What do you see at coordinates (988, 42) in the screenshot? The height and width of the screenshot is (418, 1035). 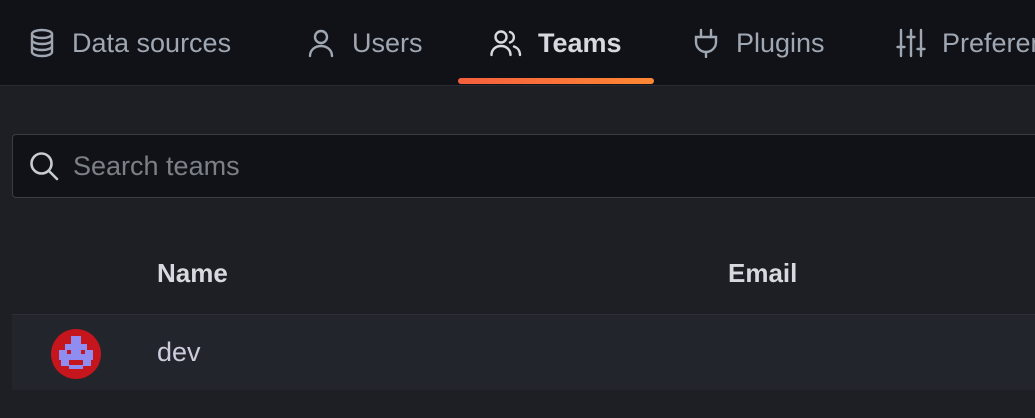 I see `tab-label: Preferences` at bounding box center [988, 42].